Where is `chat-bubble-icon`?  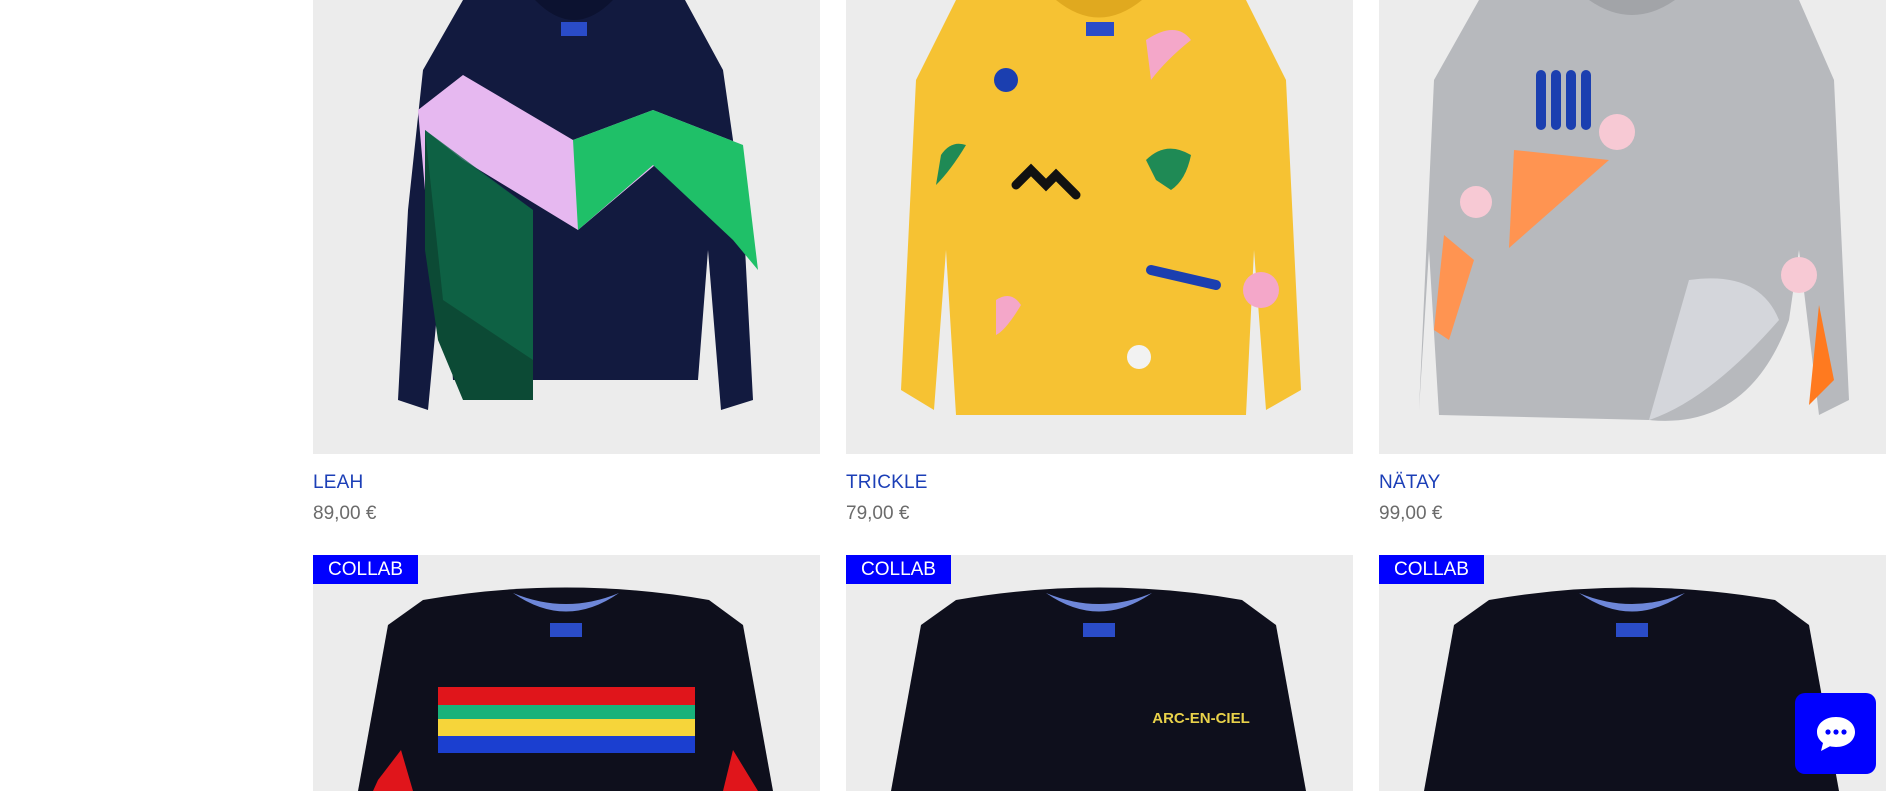
chat-bubble-icon is located at coordinates (1835, 733).